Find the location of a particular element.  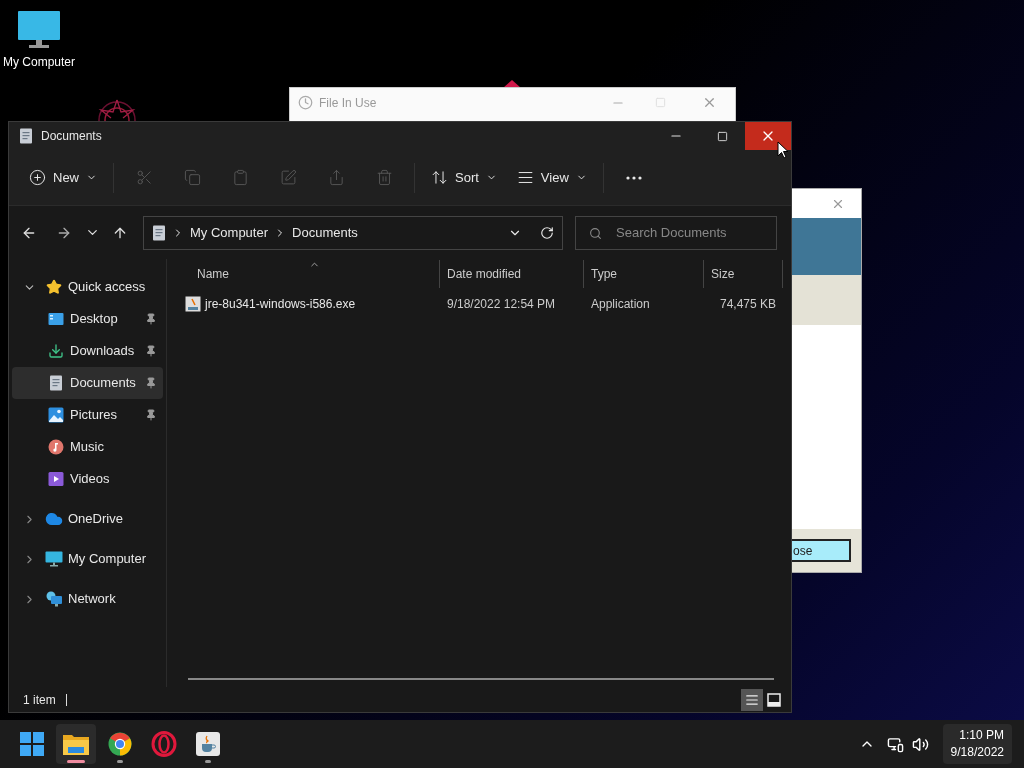

sidebar-label: Videos is located at coordinates (90, 479).